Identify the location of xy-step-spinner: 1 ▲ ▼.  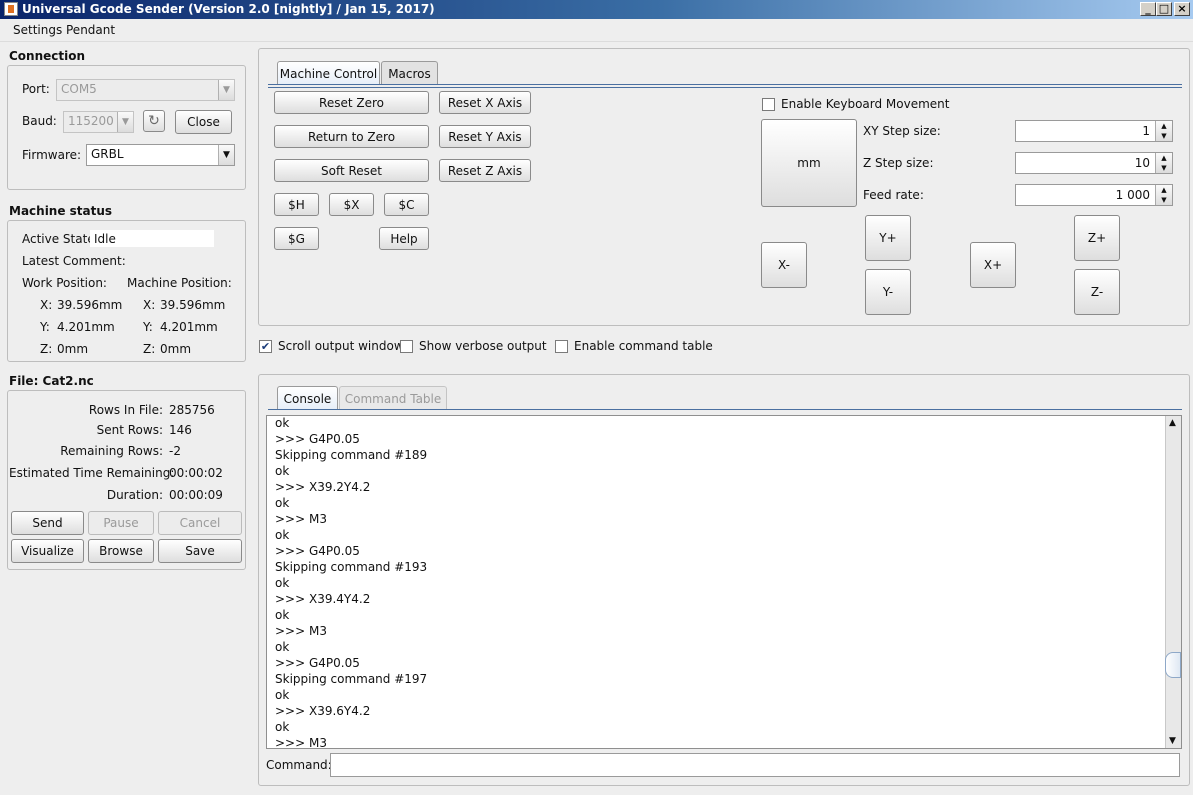
(1094, 131).